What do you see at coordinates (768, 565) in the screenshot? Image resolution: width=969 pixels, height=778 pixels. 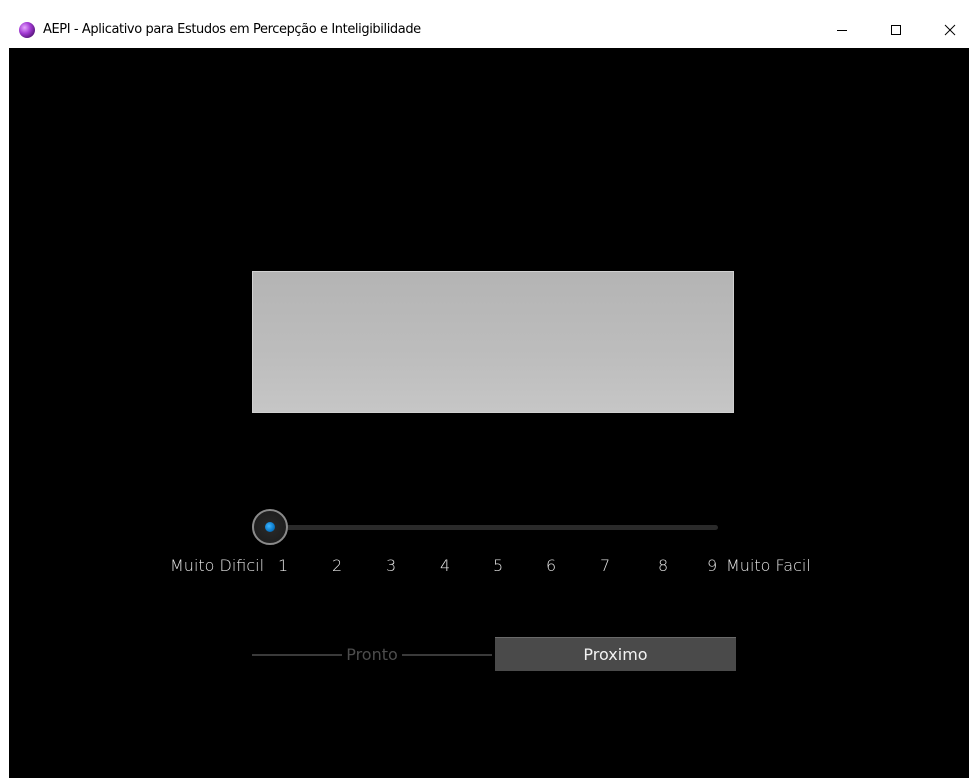 I see `scale-max-label: Muito Facil` at bounding box center [768, 565].